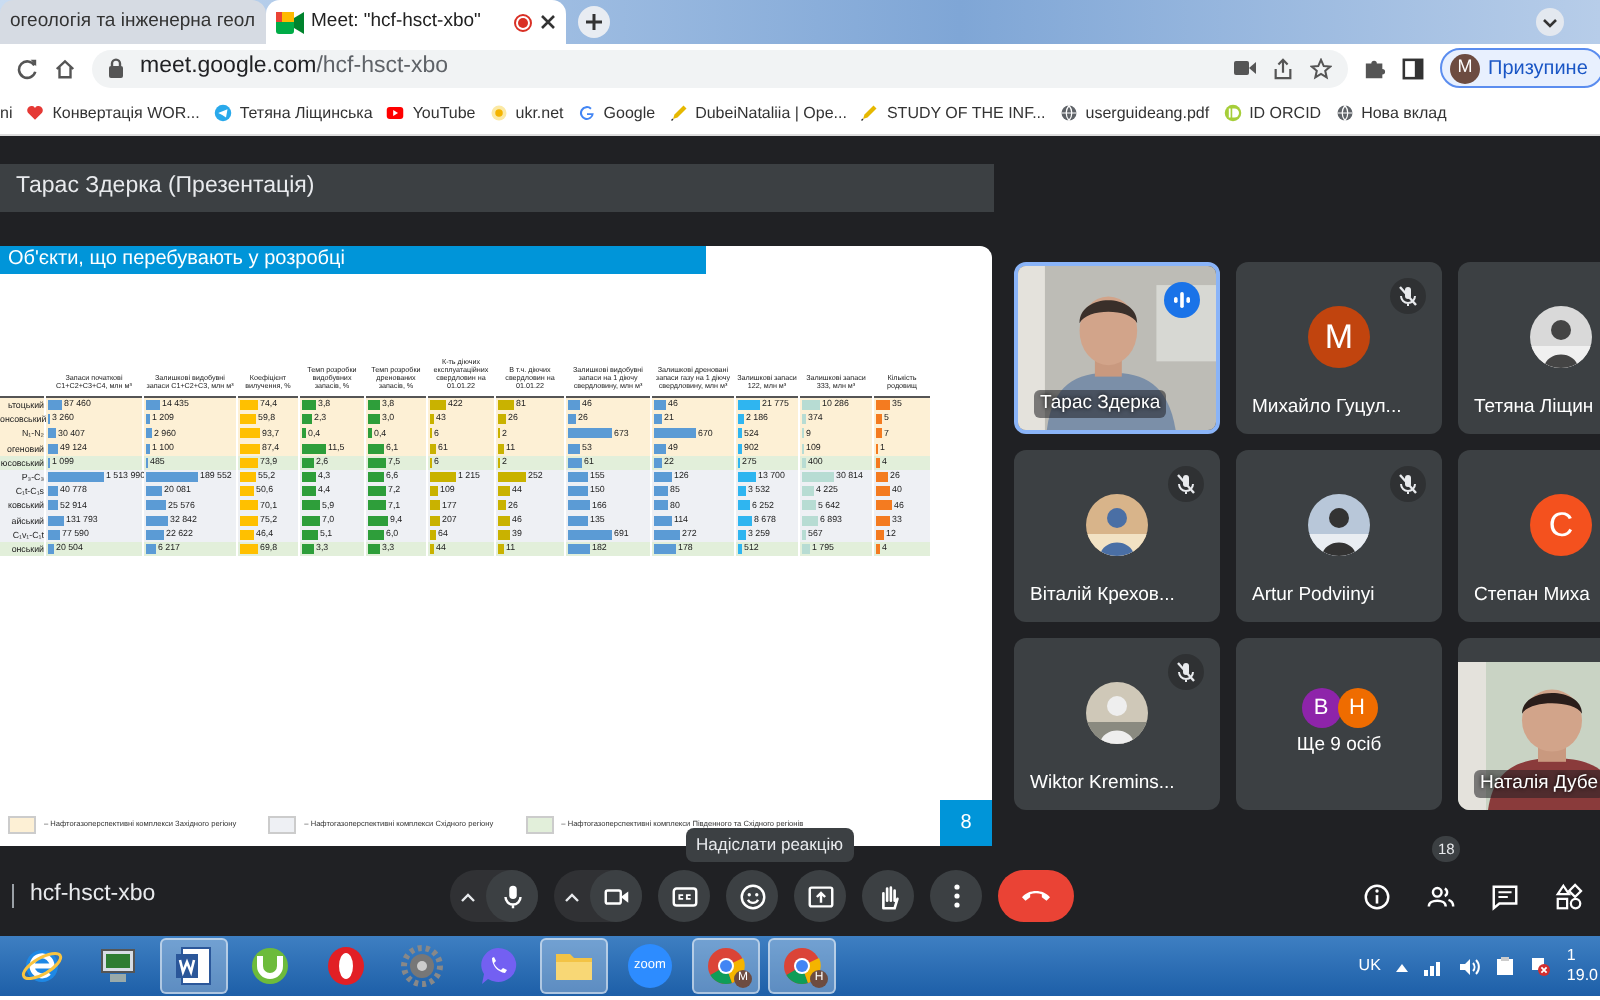 Image resolution: width=1600 pixels, height=1000 pixels. What do you see at coordinates (353, 260) in the screenshot?
I see `slide-title: Об'єкти, що перебувають у розробці` at bounding box center [353, 260].